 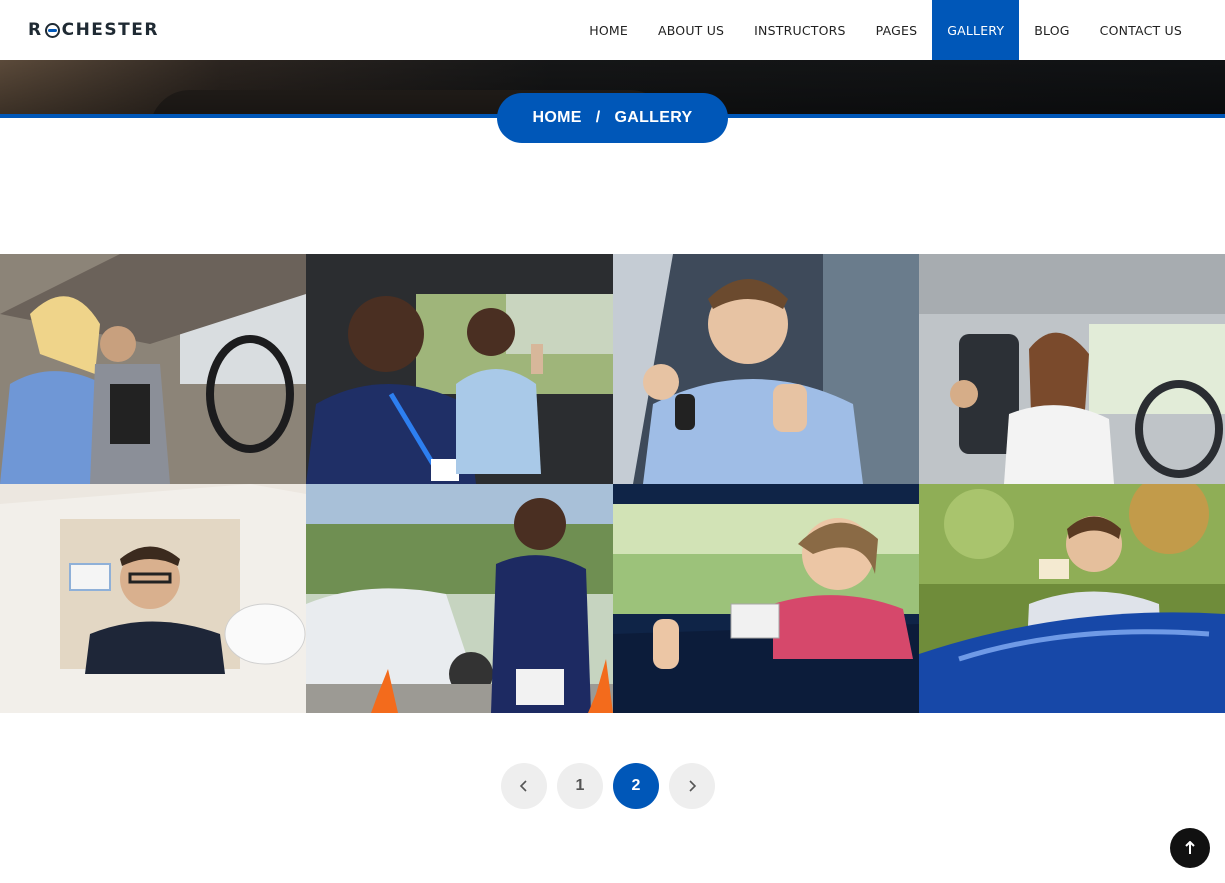 I want to click on nav-gallery: GALLERY, so click(x=976, y=30).